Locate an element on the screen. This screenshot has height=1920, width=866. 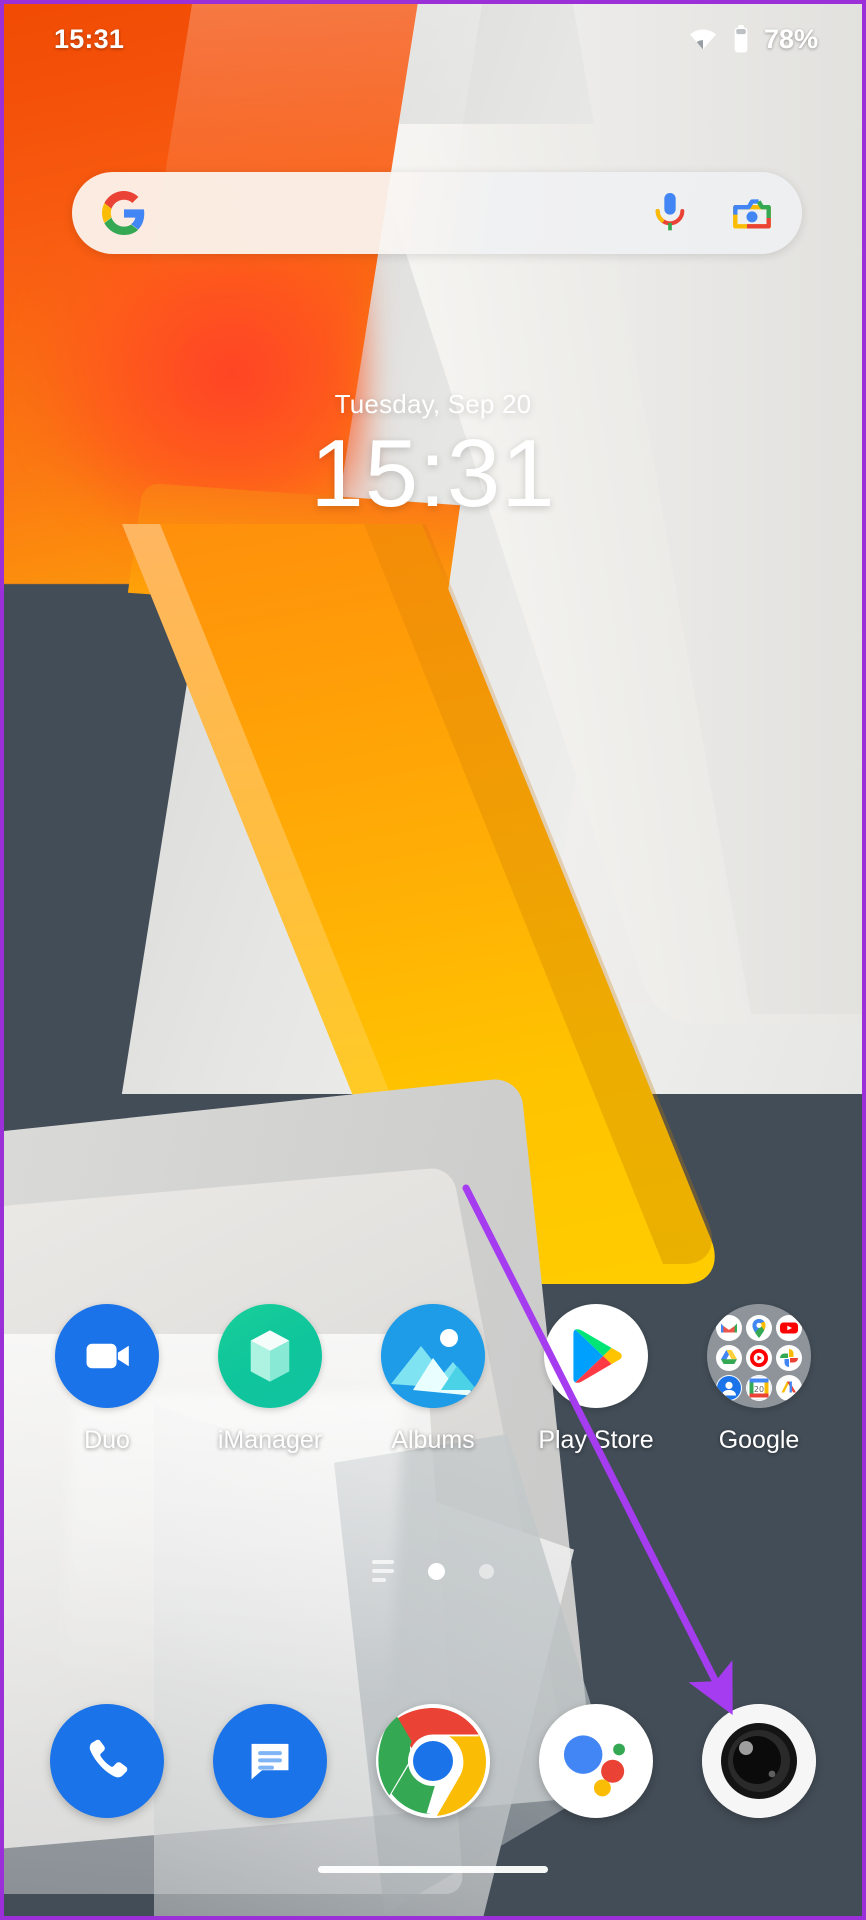
google-assistant-icon is located at coordinates (596, 1761).